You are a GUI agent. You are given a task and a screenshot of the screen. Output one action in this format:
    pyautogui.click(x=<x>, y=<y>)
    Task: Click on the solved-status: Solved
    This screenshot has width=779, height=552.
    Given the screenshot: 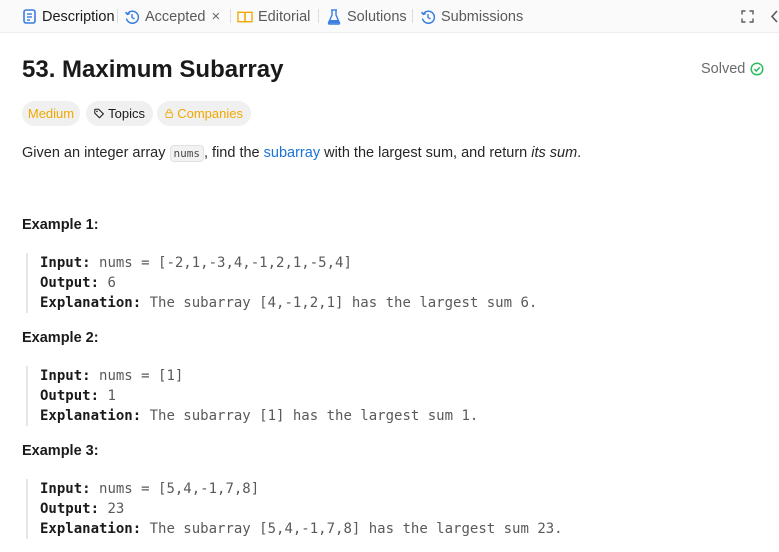 What is the action you would take?
    pyautogui.click(x=732, y=69)
    